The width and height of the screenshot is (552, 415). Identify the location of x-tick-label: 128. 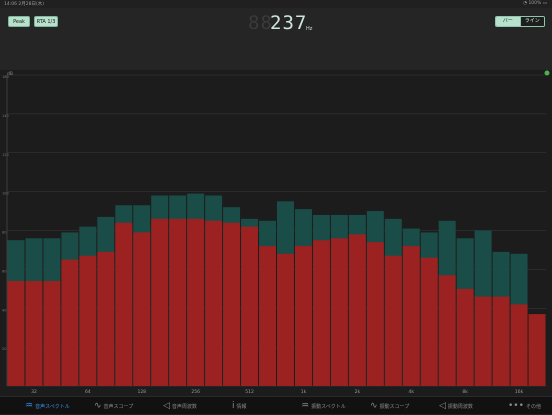
(141, 392).